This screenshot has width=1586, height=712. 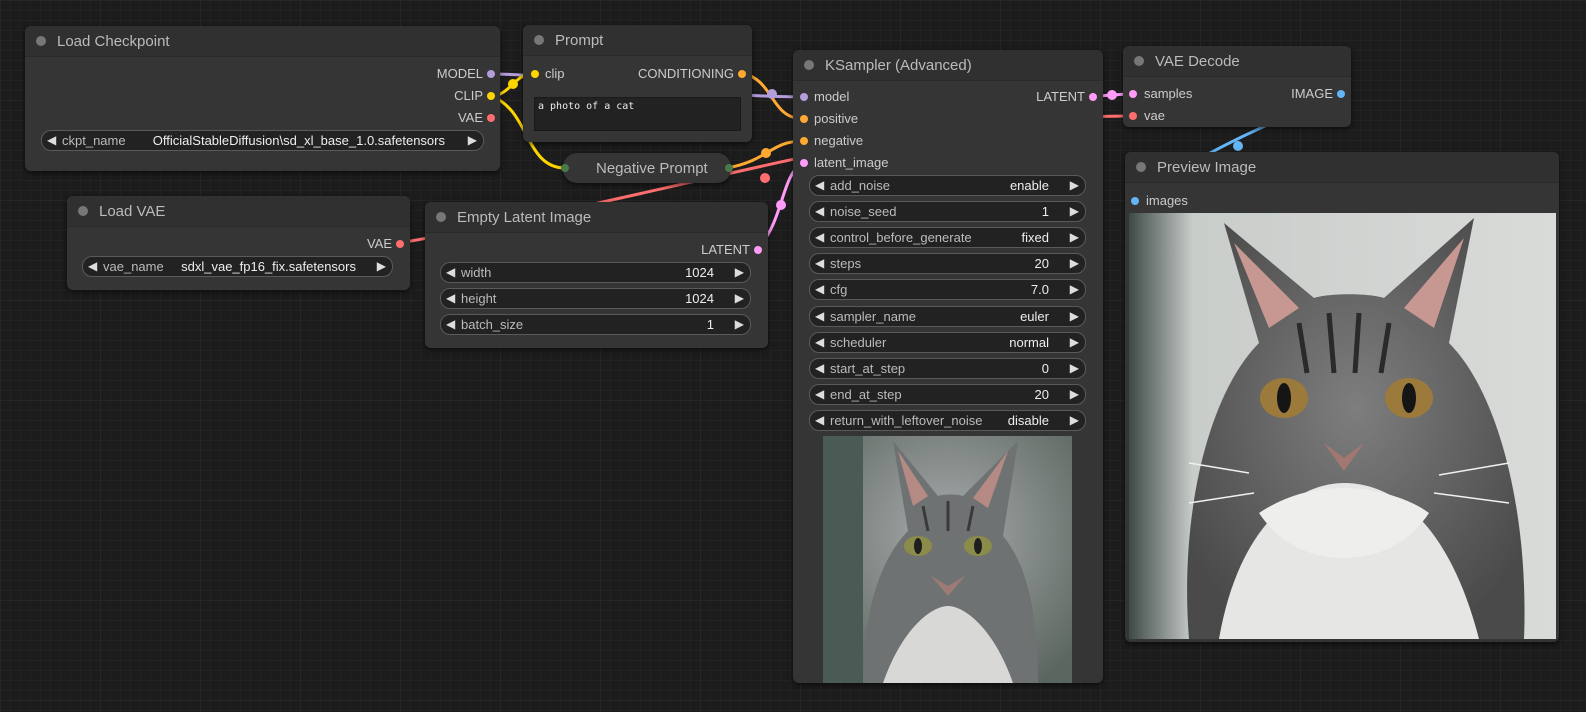 I want to click on input-images: images, so click(x=1159, y=201).